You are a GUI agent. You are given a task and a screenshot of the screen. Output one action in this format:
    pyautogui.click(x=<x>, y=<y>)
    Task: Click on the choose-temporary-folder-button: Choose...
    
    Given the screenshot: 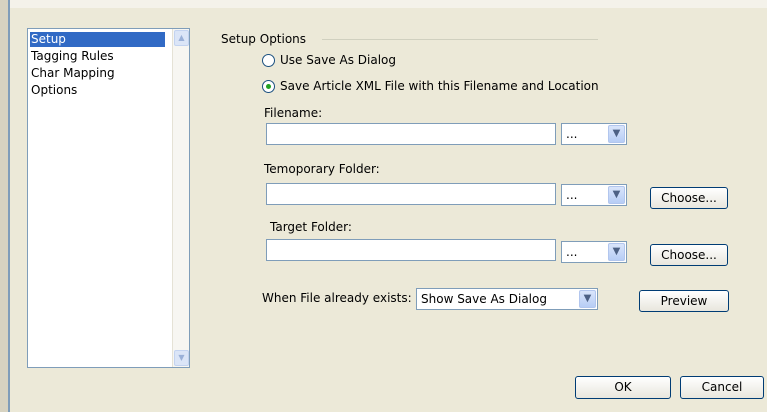 What is the action you would take?
    pyautogui.click(x=689, y=198)
    